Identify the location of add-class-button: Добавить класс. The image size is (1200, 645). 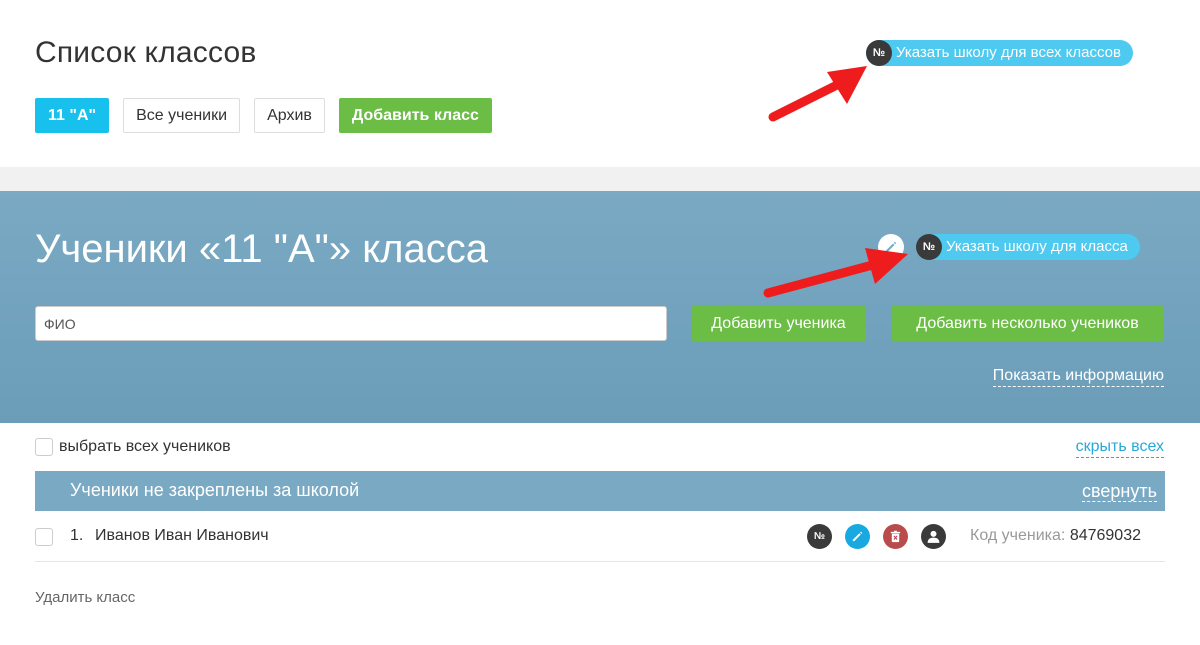
(415, 115).